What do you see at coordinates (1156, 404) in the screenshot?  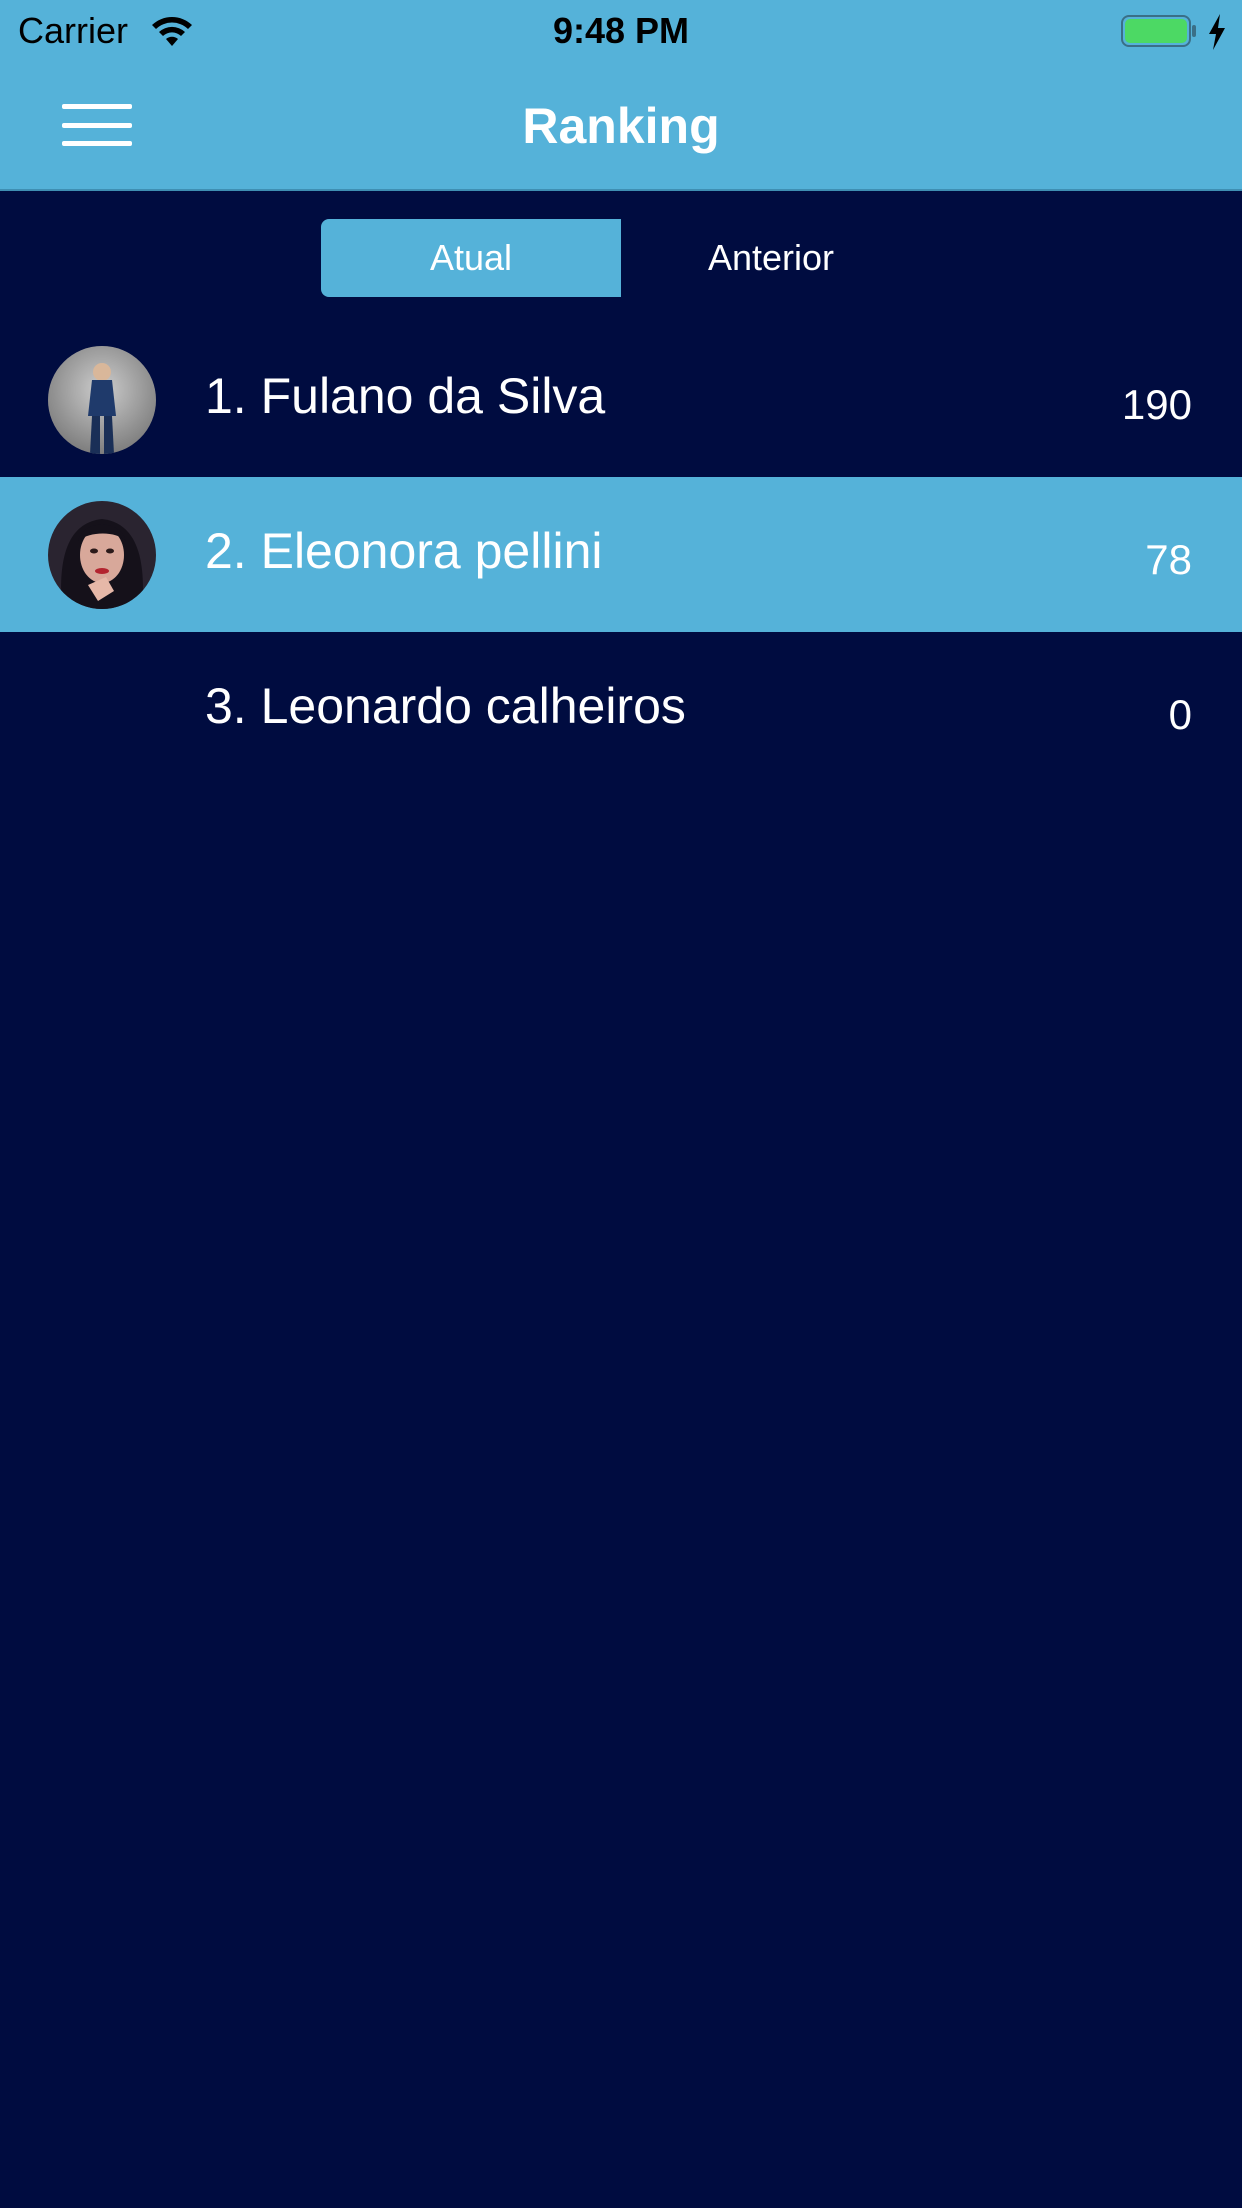 I see `player-score: 190` at bounding box center [1156, 404].